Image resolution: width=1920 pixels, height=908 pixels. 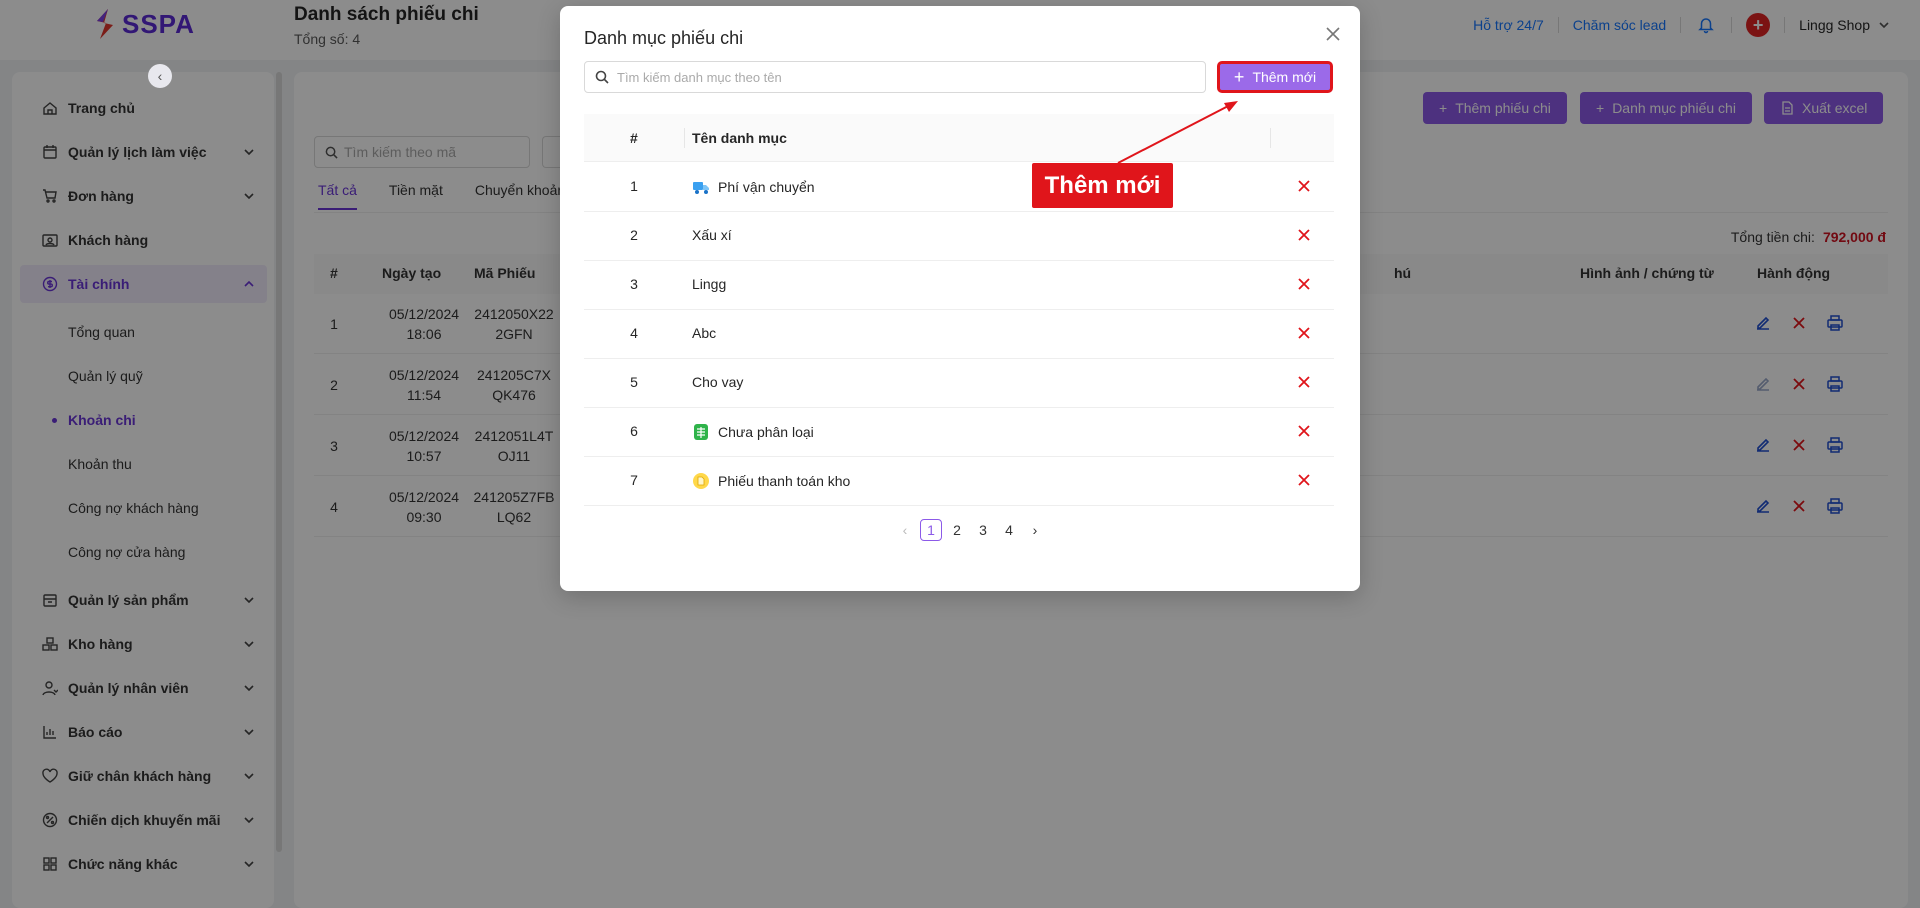 I want to click on page-4: 4, so click(x=1009, y=530).